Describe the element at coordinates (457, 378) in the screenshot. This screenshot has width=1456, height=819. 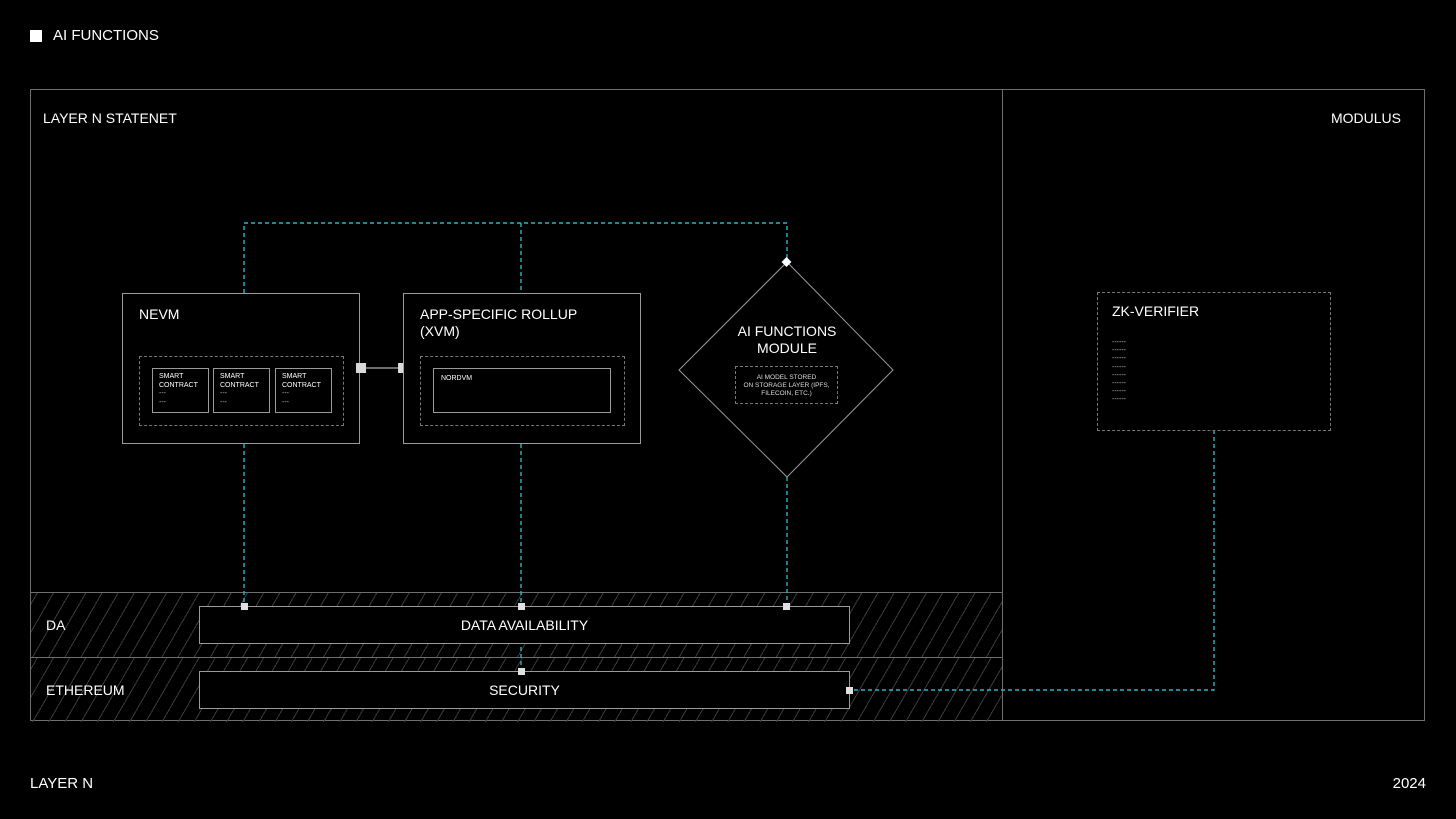
I see `nordvm-label: NORDVM` at that location.